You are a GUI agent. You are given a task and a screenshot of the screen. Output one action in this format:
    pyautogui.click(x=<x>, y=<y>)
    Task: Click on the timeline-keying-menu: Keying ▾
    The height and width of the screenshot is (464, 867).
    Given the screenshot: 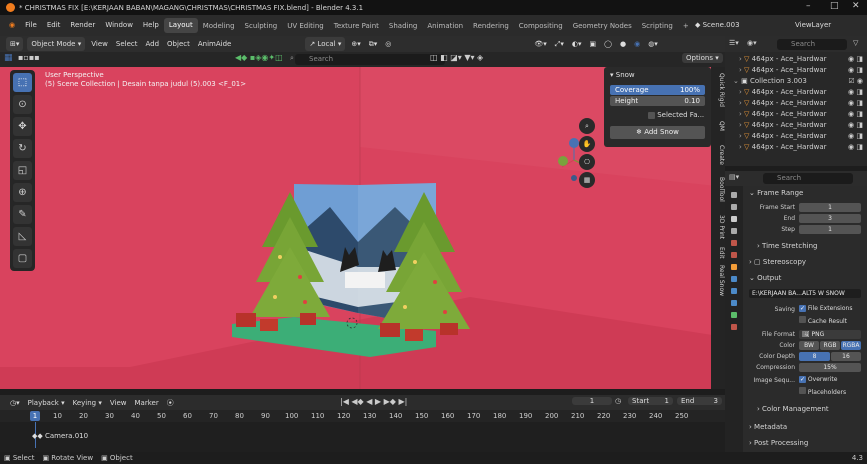 What is the action you would take?
    pyautogui.click(x=87, y=403)
    